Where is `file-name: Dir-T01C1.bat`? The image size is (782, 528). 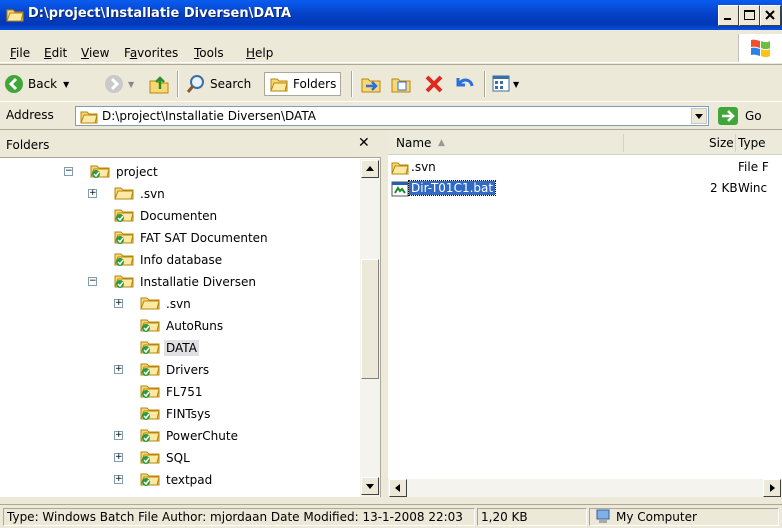
file-name: Dir-T01C1.bat is located at coordinates (452, 188).